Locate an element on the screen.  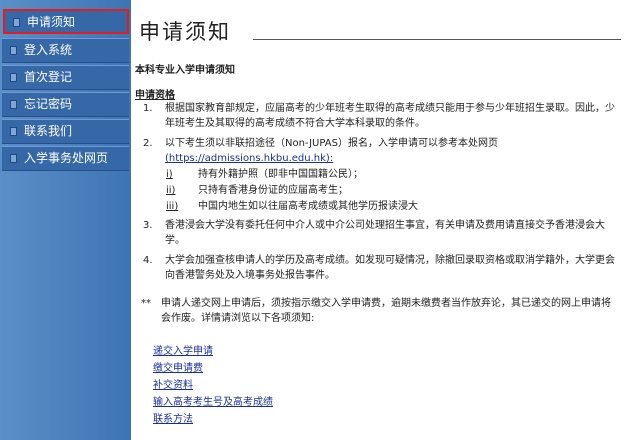
sub-item-number: i) is located at coordinates (169, 174).